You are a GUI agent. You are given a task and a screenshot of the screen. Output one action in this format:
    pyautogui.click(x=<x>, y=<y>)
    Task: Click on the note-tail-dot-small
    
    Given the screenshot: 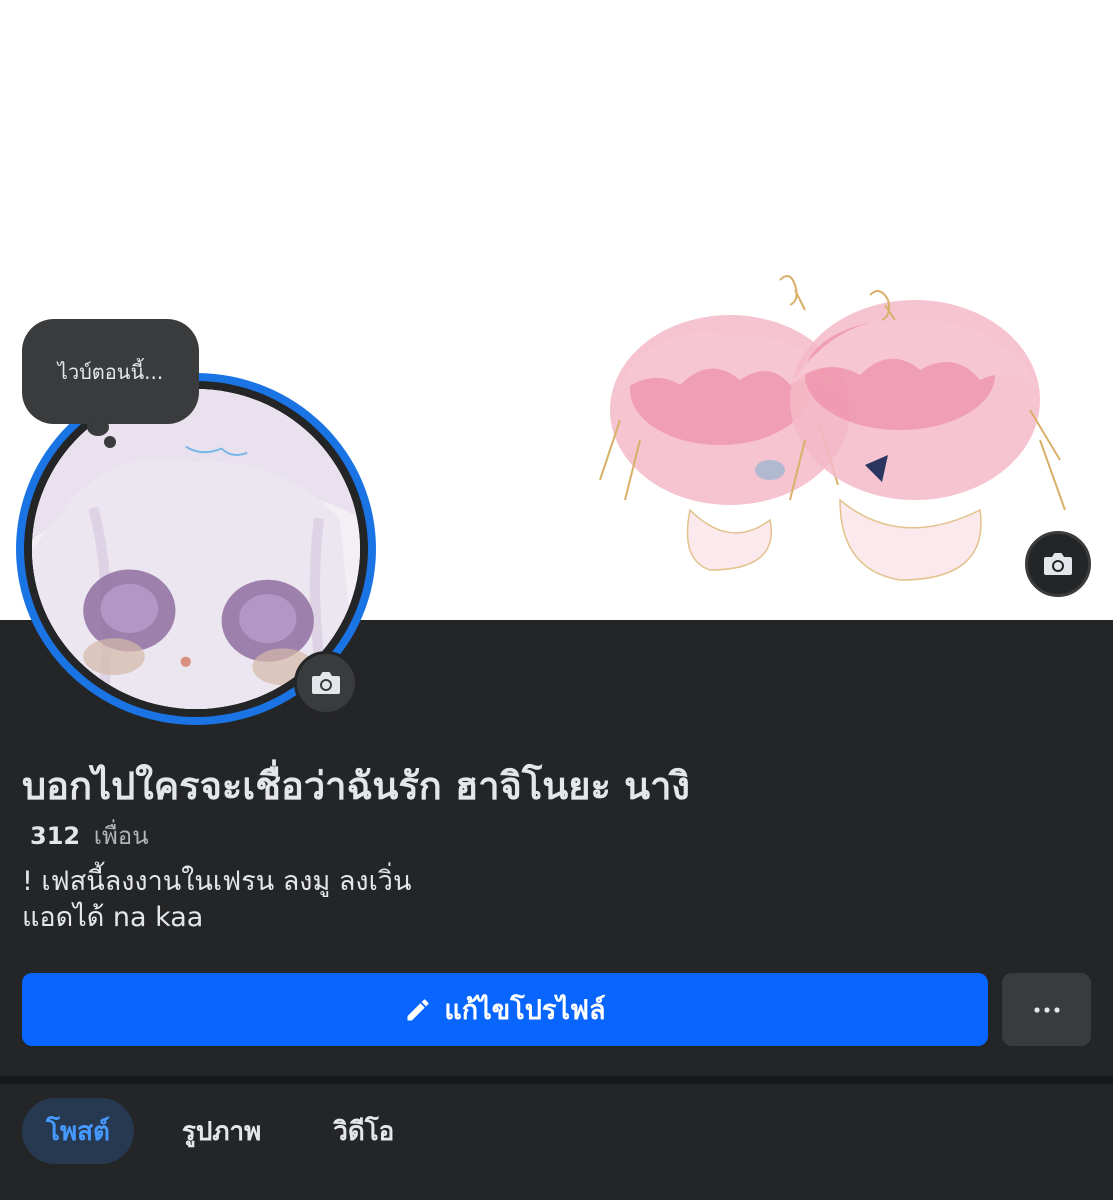 What is the action you would take?
    pyautogui.click(x=110, y=442)
    